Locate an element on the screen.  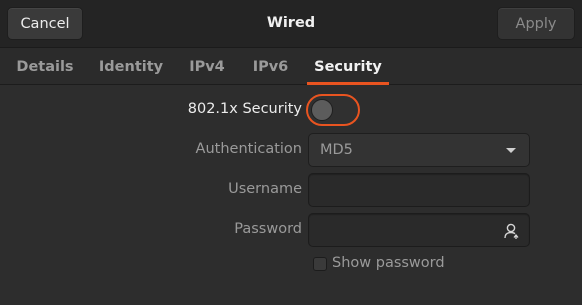
tab-identity: Identity is located at coordinates (131, 66).